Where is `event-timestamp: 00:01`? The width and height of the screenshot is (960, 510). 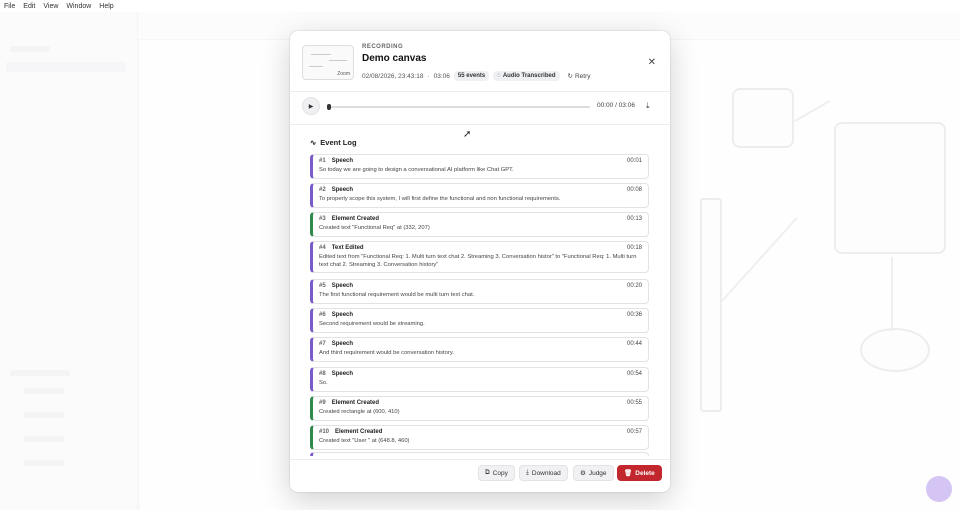
event-timestamp: 00:01 is located at coordinates (634, 161).